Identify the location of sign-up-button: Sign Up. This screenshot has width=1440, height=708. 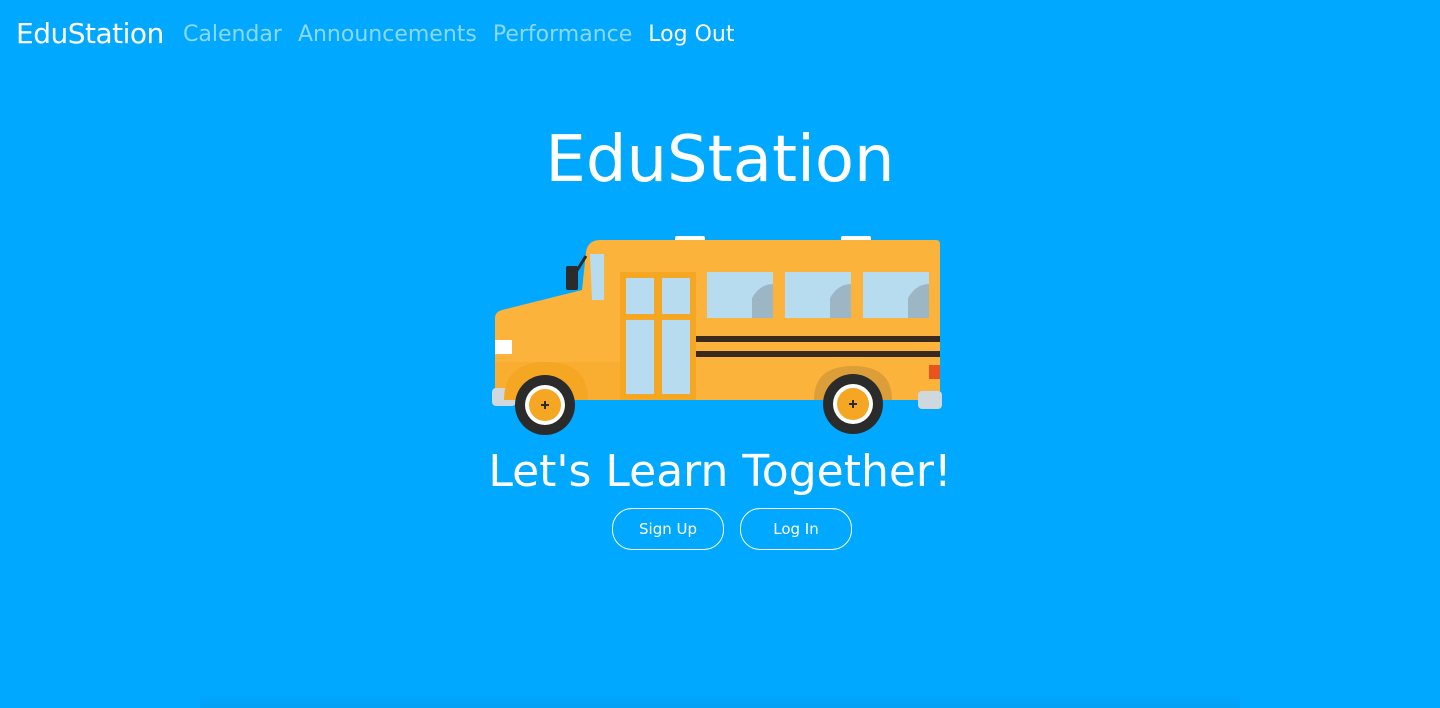
(668, 529).